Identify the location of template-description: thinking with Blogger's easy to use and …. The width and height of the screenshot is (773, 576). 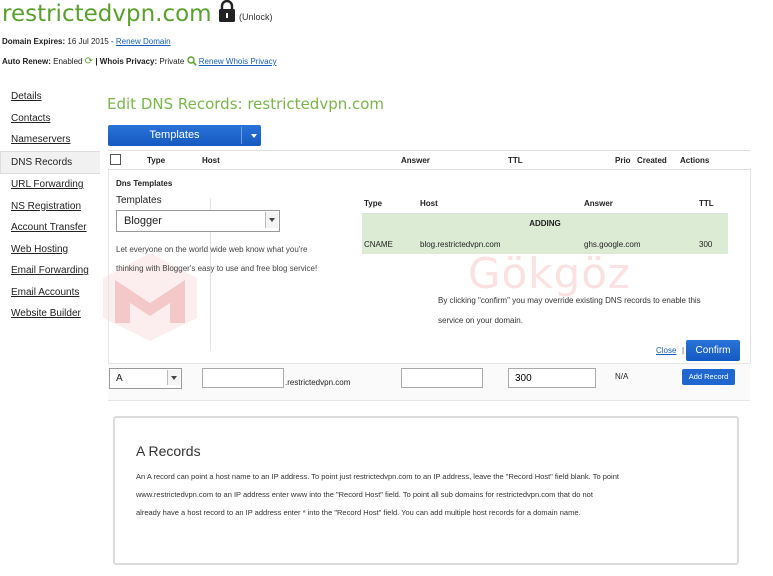
(217, 268).